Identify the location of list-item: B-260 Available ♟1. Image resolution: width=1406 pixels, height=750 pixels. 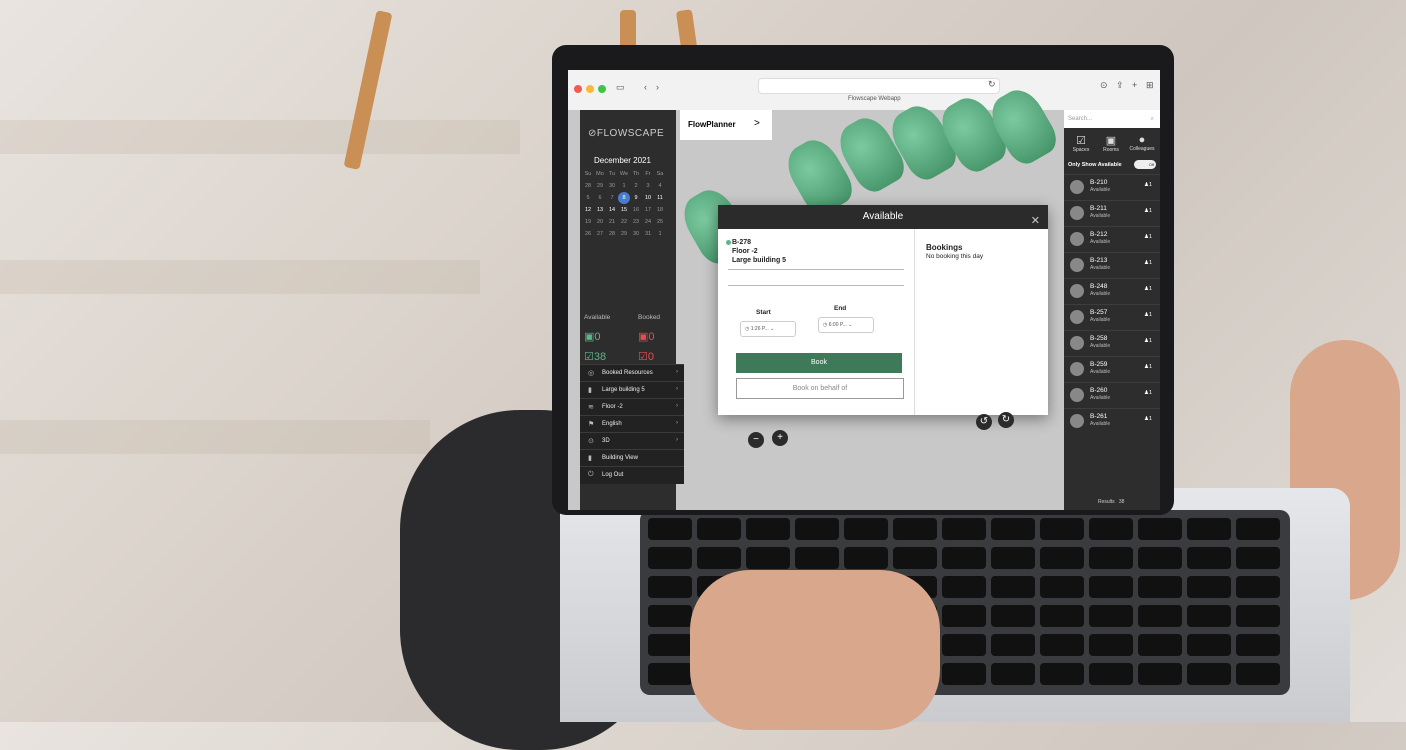
(1112, 395).